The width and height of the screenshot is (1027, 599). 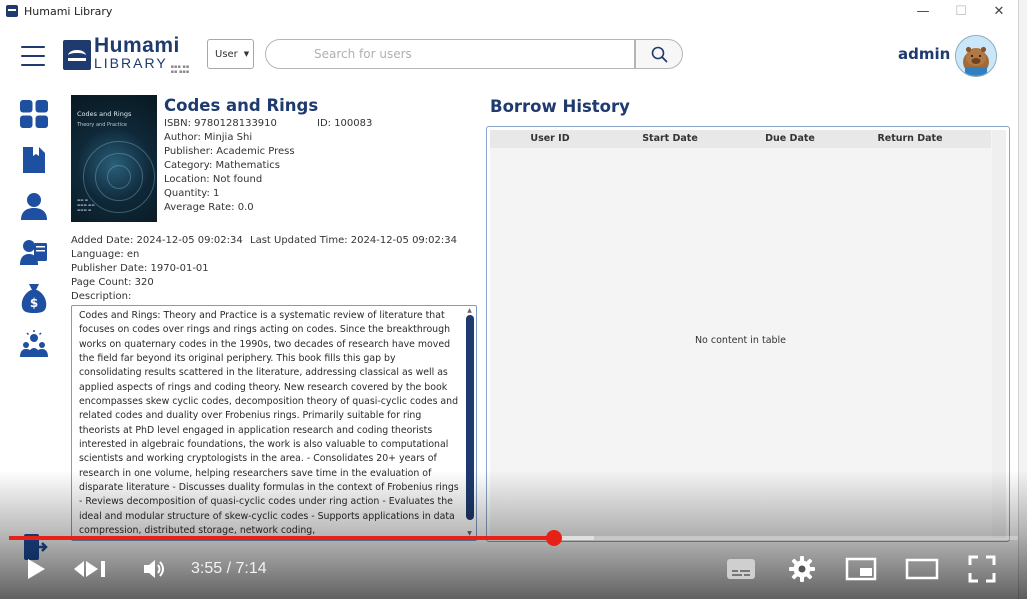 I want to click on book-location: Location: Not found, so click(x=213, y=179).